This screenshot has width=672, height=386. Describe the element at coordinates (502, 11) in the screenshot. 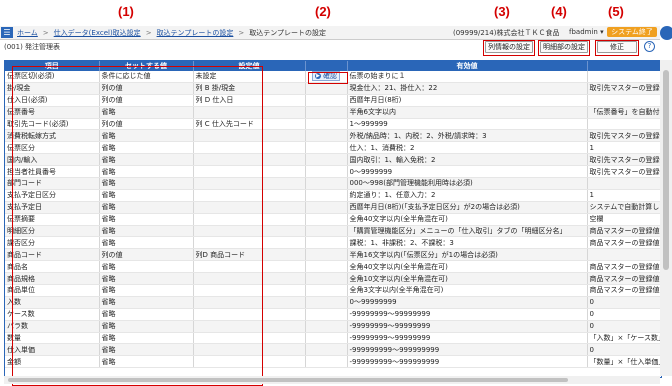

I see `callout-3: (3)` at that location.